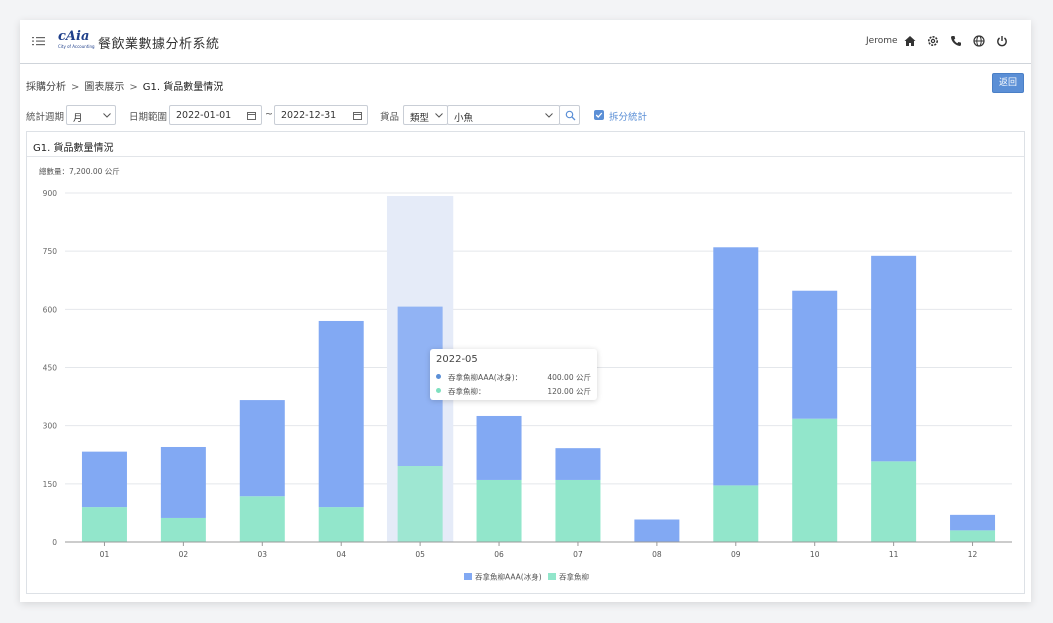 The width and height of the screenshot is (1053, 623). What do you see at coordinates (74, 36) in the screenshot?
I see `logo-text: cAia` at bounding box center [74, 36].